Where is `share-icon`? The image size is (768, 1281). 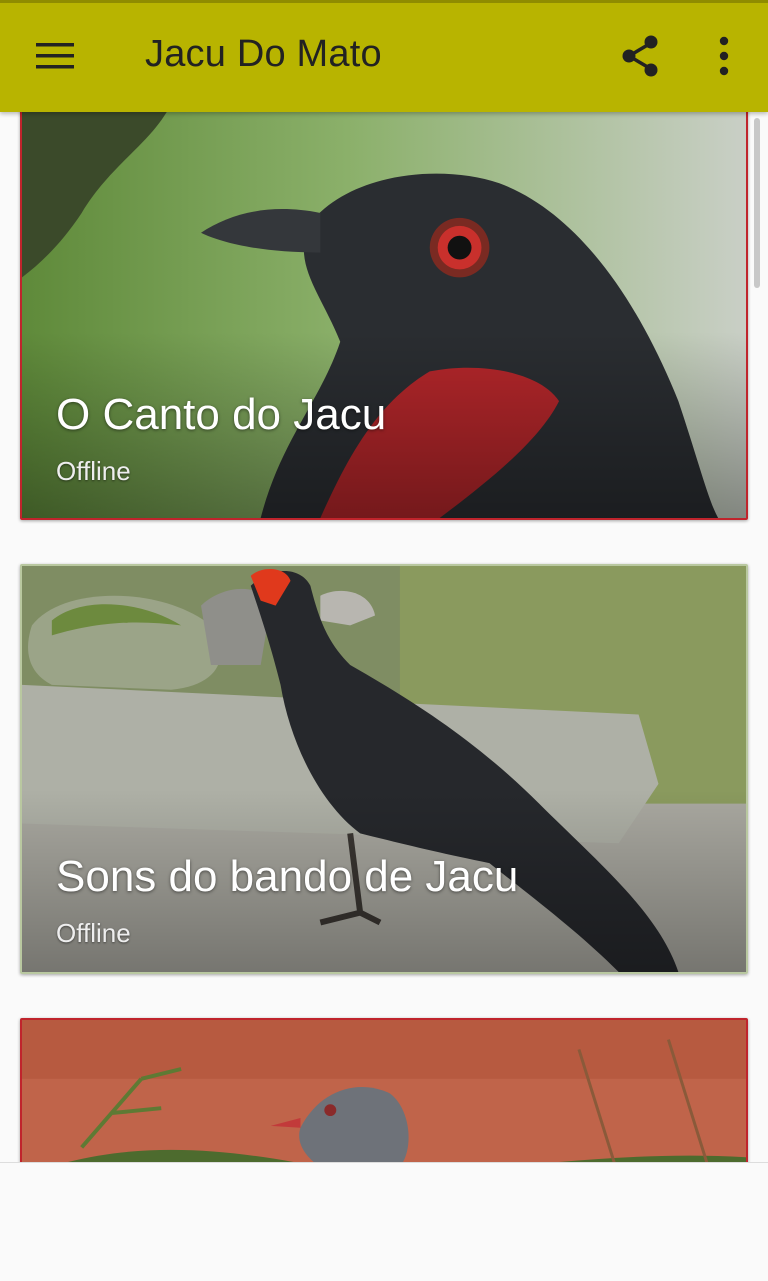
share-icon is located at coordinates (640, 56).